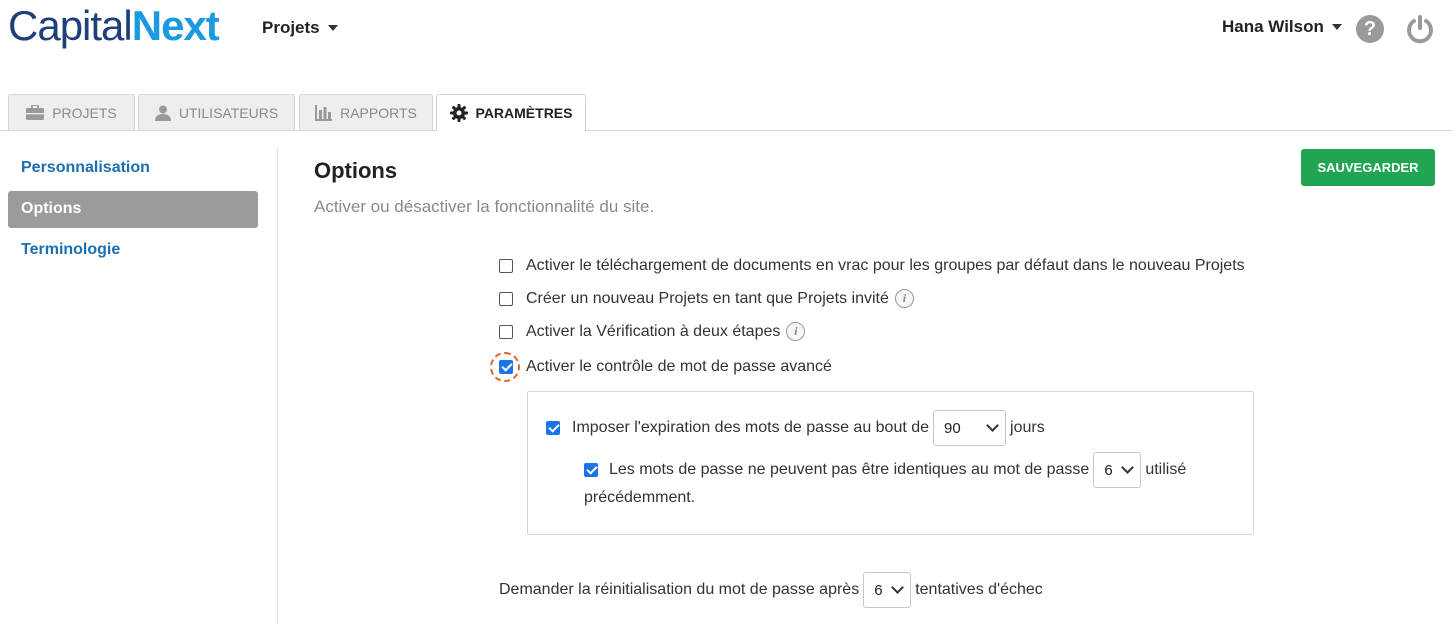 The image size is (1452, 624). Describe the element at coordinates (324, 112) in the screenshot. I see `bar-chart-icon` at that location.